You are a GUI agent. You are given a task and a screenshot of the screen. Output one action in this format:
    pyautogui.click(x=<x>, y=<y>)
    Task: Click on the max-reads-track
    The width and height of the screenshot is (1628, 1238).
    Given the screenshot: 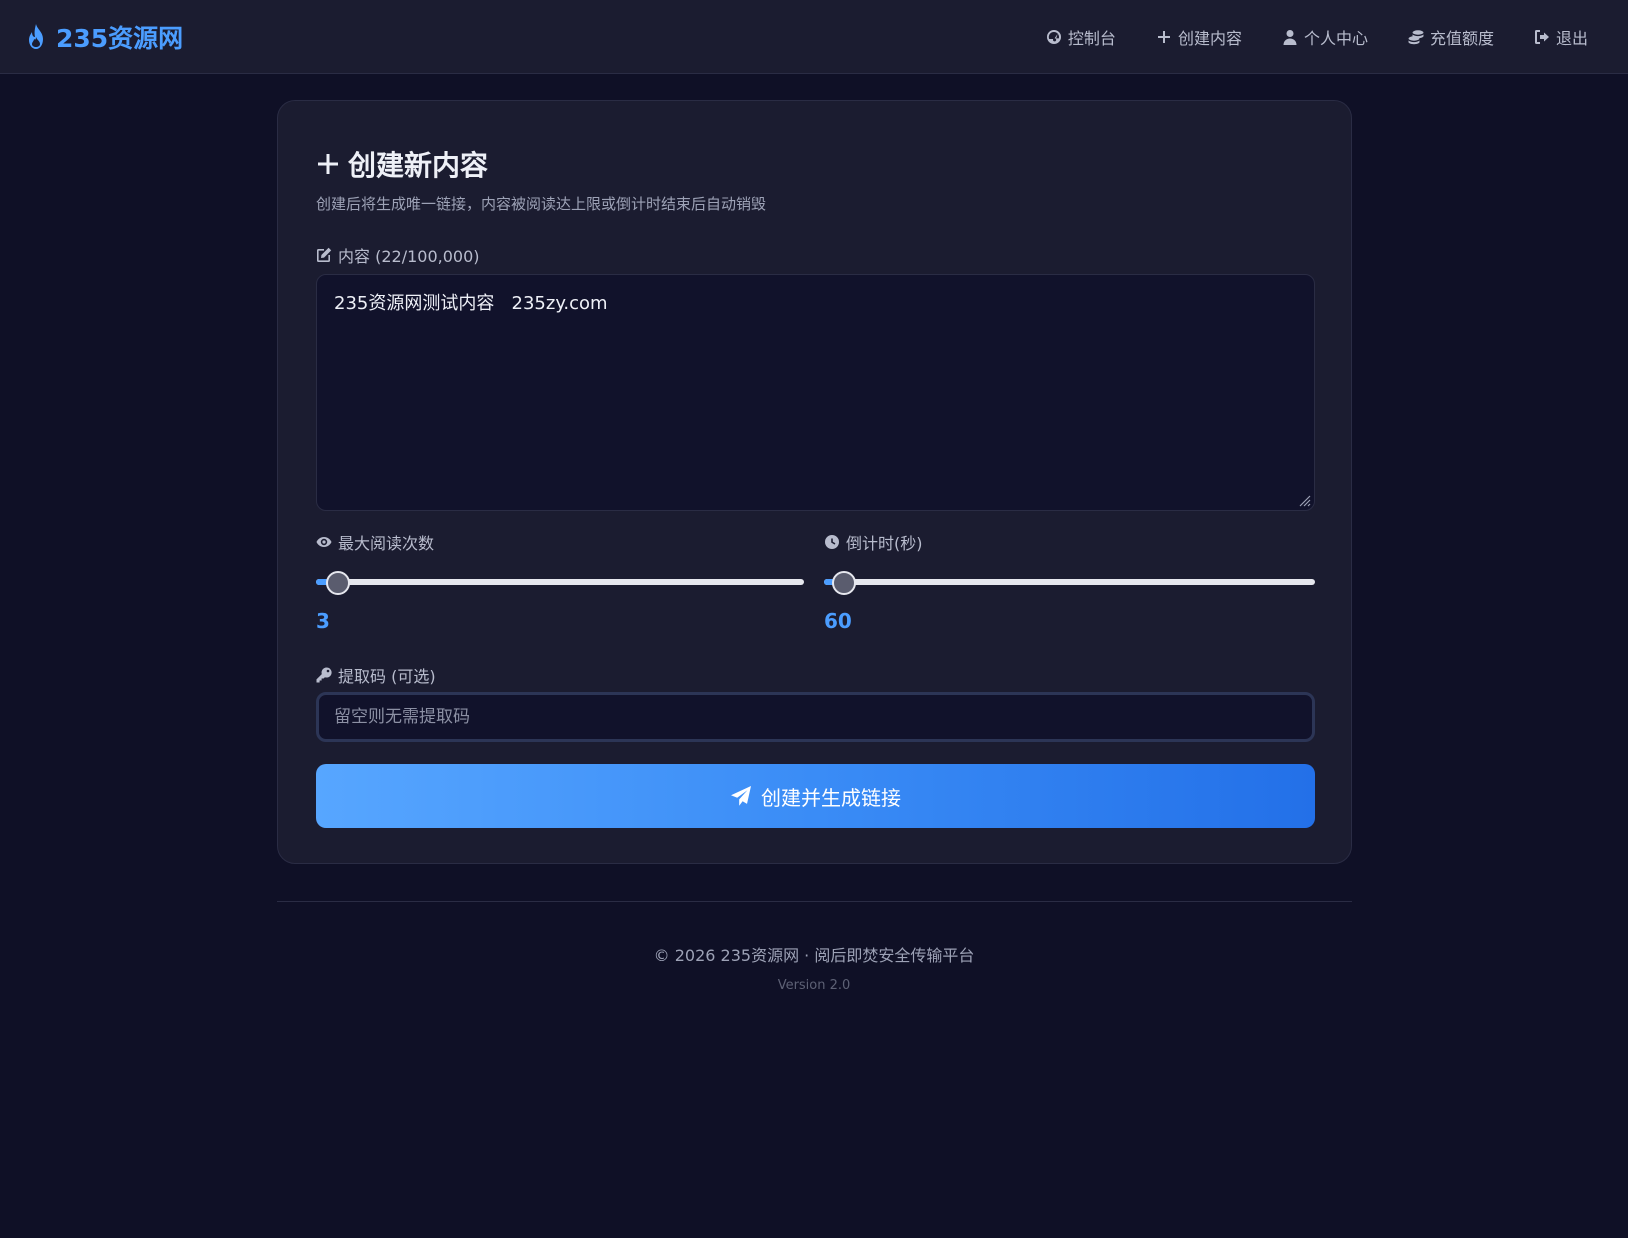 What is the action you would take?
    pyautogui.click(x=560, y=582)
    